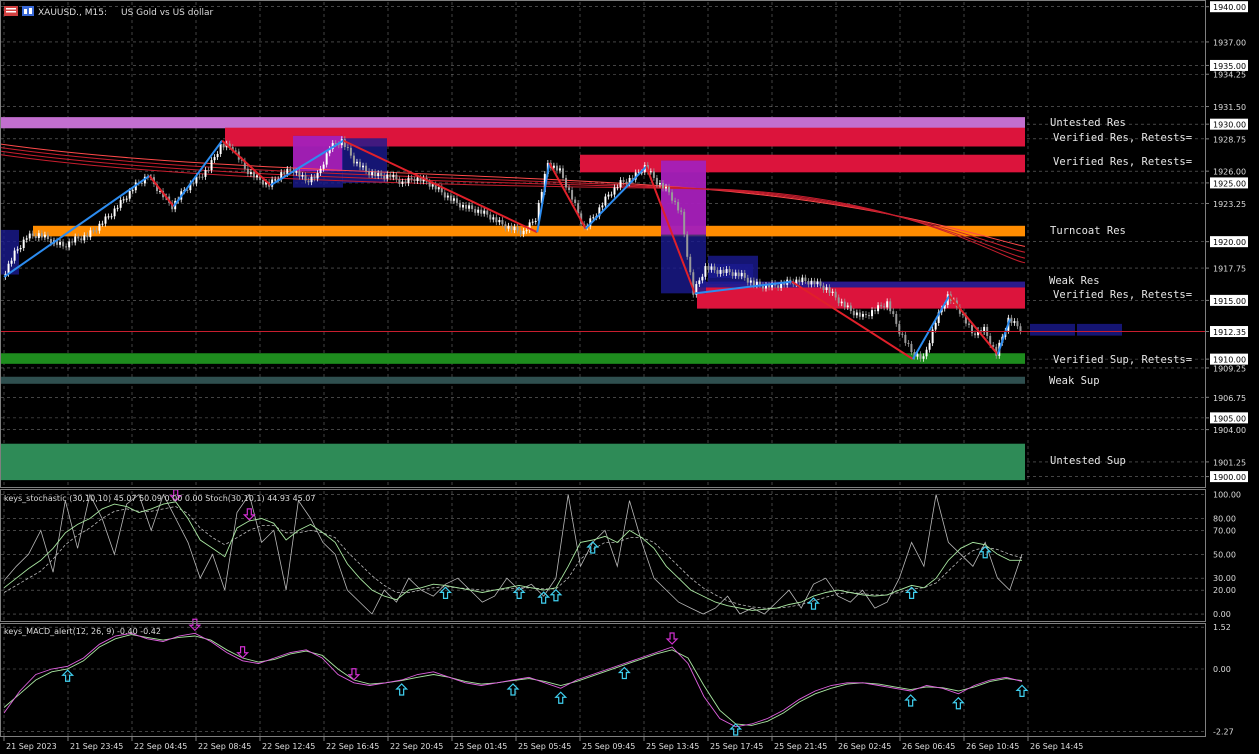  What do you see at coordinates (1122, 360) in the screenshot?
I see `zone-label: Verified Sup, Retests=` at bounding box center [1122, 360].